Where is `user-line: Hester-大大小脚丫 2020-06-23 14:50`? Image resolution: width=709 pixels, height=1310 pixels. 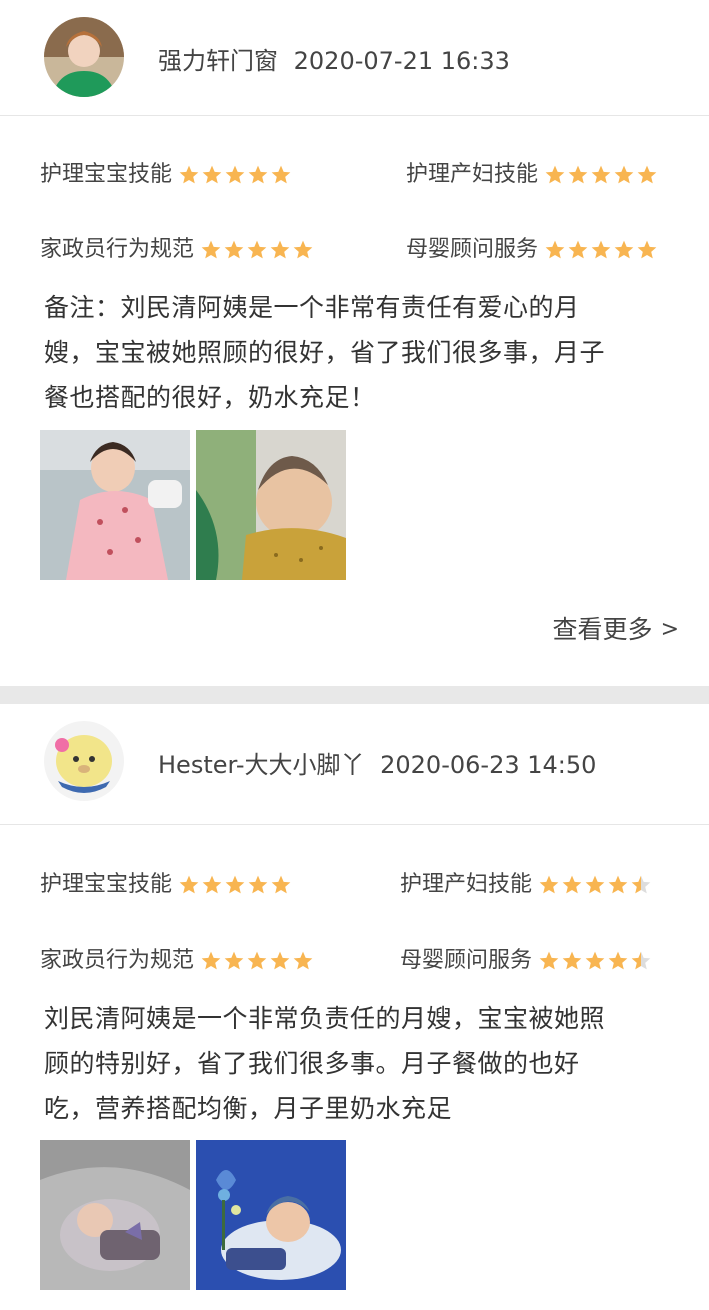
user-line: Hester-大大小脚丫 2020-06-23 14:50 is located at coordinates (377, 765).